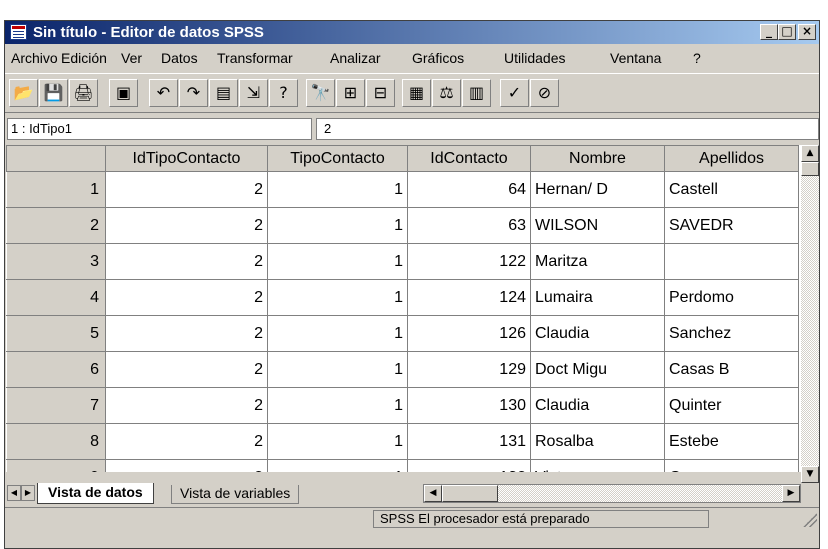 The width and height of the screenshot is (828, 549). What do you see at coordinates (14, 493) in the screenshot?
I see `tab-scroll-left-icon: ◀` at bounding box center [14, 493].